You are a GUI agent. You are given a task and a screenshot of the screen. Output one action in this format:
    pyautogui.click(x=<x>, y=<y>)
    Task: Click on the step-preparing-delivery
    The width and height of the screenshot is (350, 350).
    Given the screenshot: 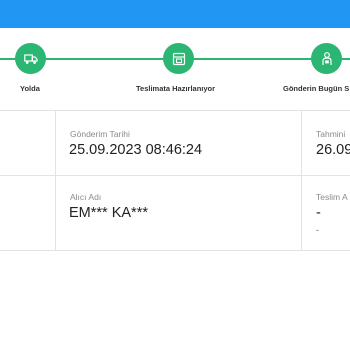 What is the action you would take?
    pyautogui.click(x=178, y=58)
    